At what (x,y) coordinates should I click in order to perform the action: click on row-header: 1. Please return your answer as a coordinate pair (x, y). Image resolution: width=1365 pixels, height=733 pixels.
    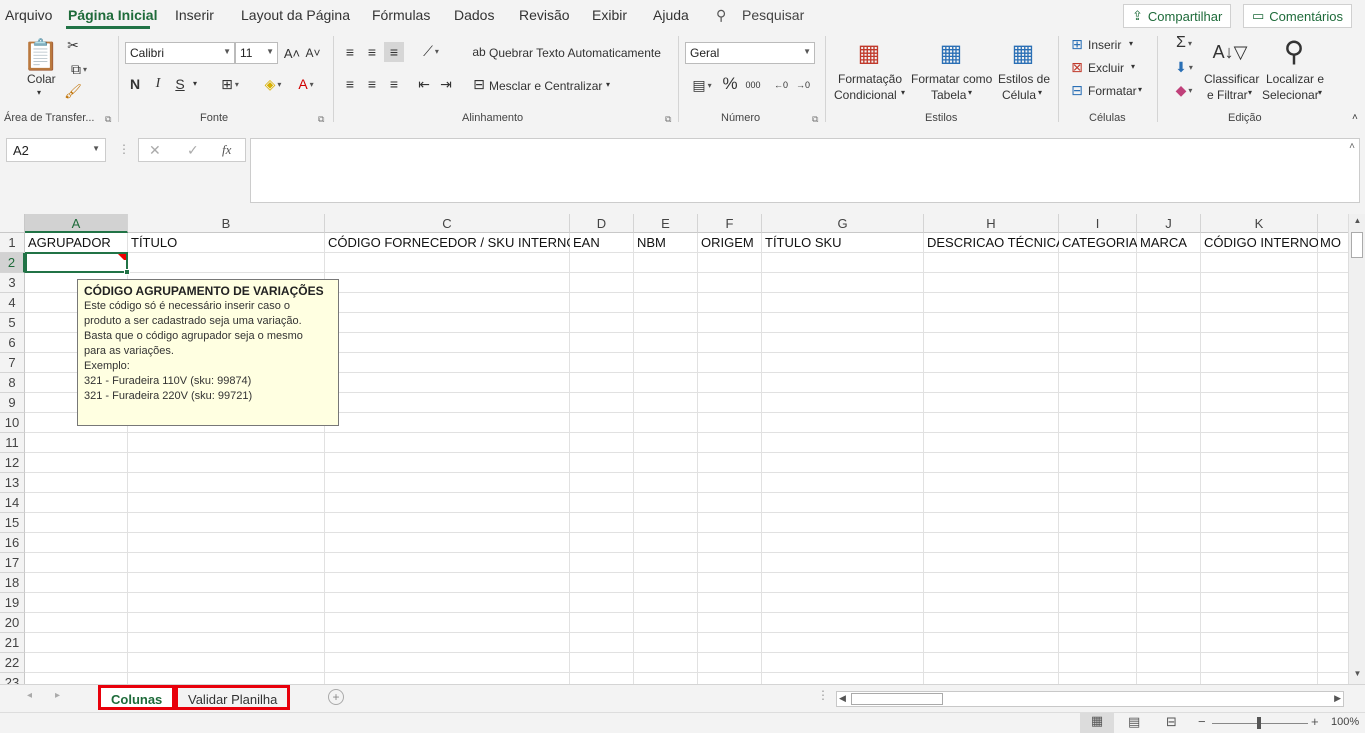
    Looking at the image, I should click on (12, 243).